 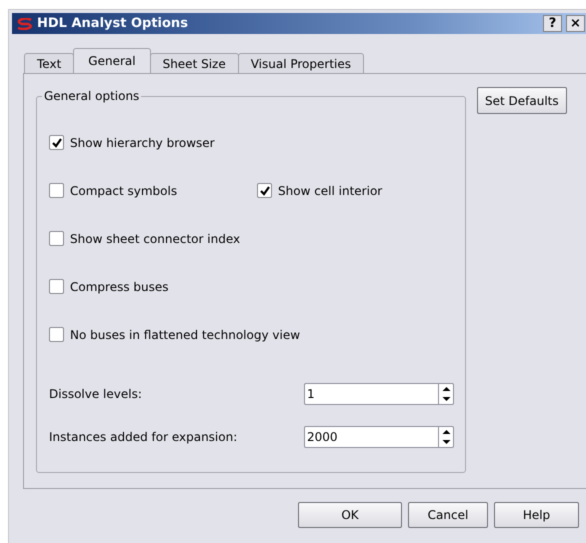 What do you see at coordinates (330, 191) in the screenshot?
I see `checkbox-label: Show cell interior` at bounding box center [330, 191].